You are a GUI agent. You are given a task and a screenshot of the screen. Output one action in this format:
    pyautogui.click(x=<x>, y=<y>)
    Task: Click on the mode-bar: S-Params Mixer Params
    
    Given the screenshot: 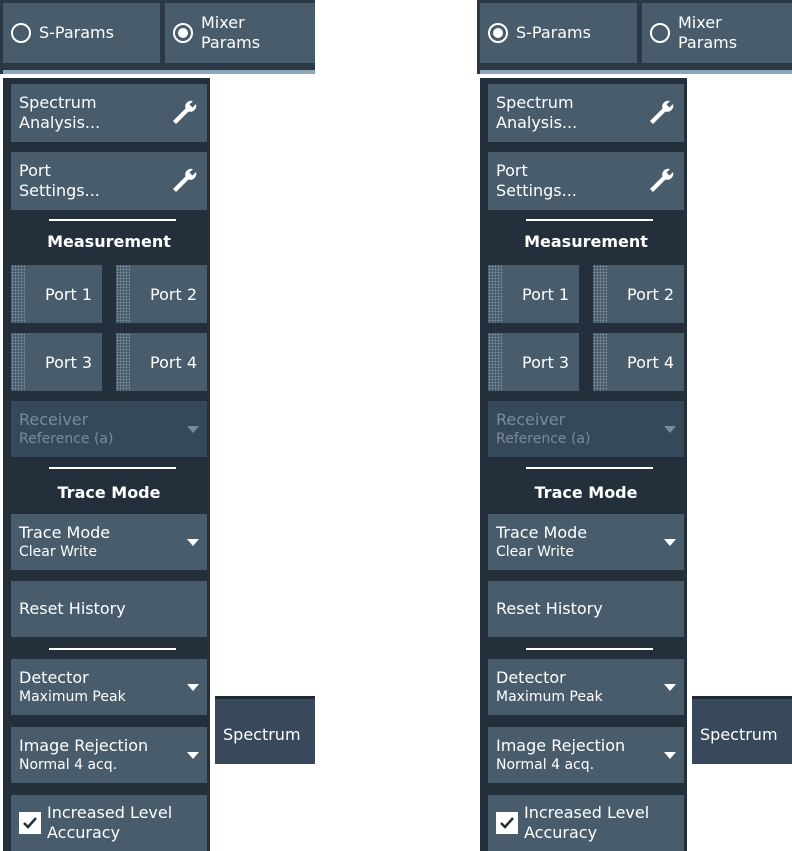 What is the action you would take?
    pyautogui.click(x=157, y=37)
    